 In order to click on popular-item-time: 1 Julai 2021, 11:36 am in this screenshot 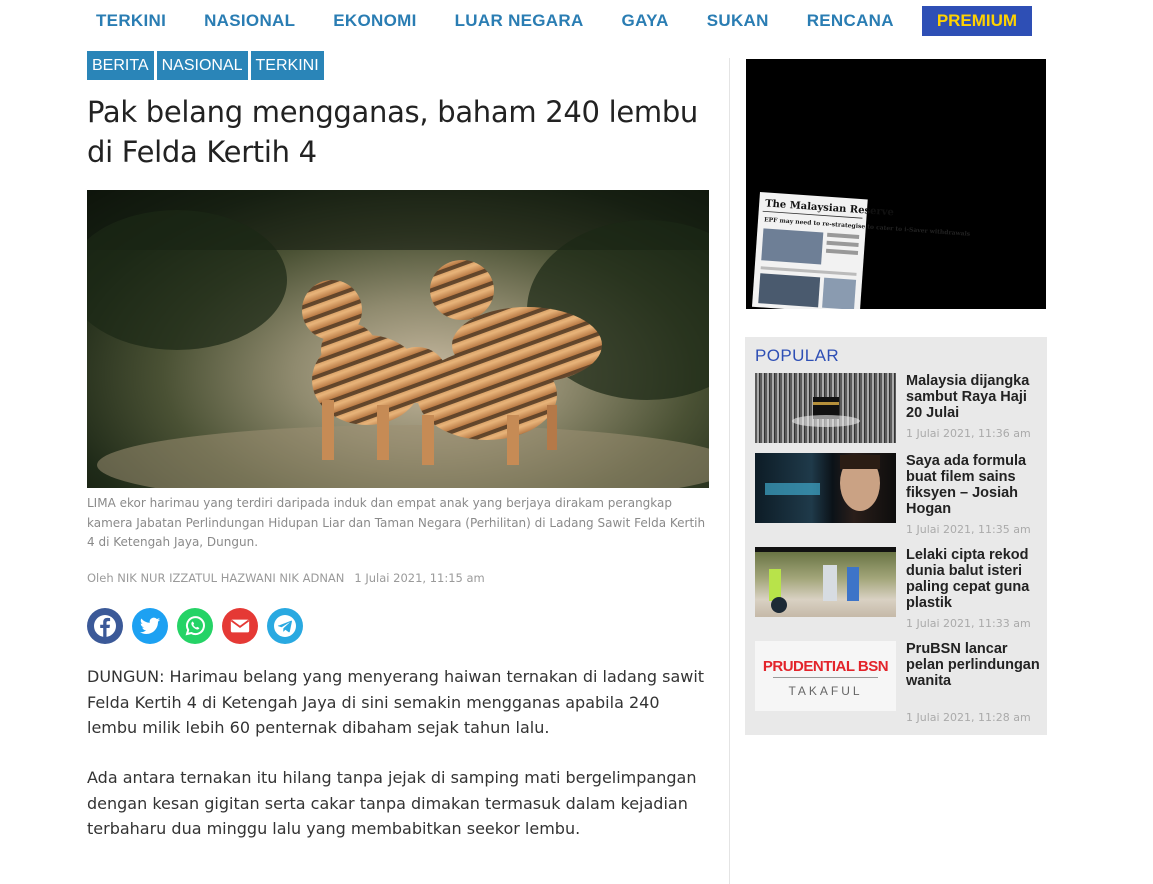, I will do `click(968, 433)`.